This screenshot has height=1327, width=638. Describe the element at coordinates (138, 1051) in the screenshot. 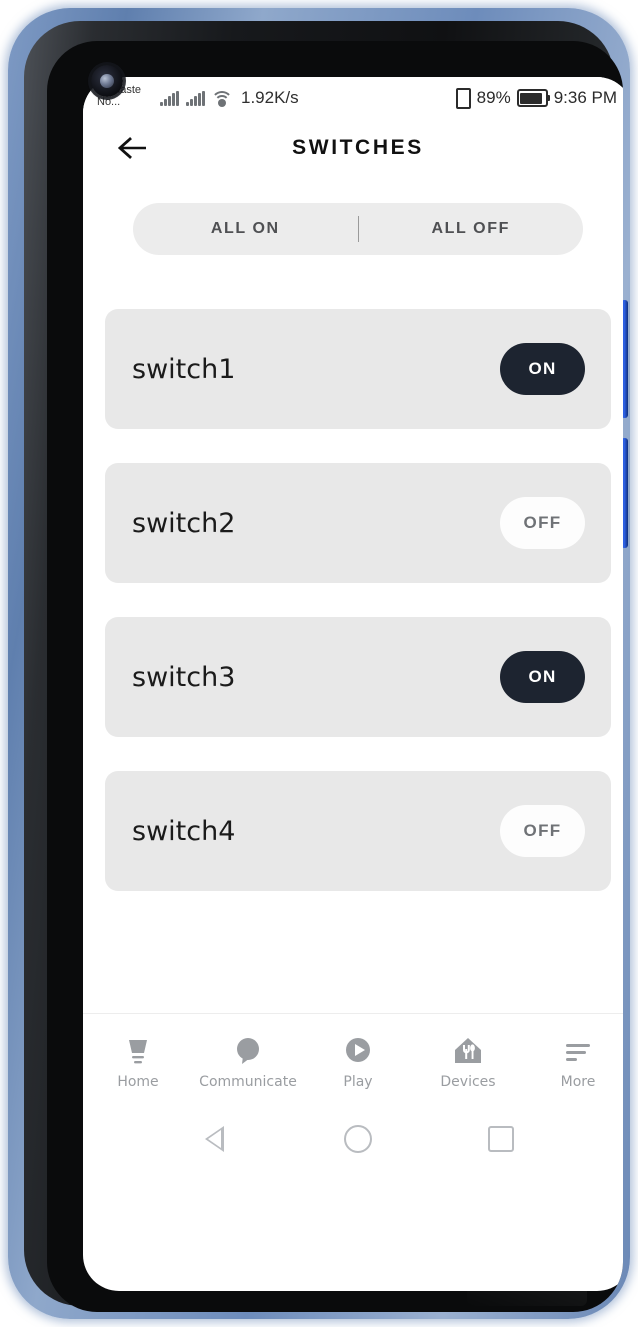

I see `lamp-icon` at that location.